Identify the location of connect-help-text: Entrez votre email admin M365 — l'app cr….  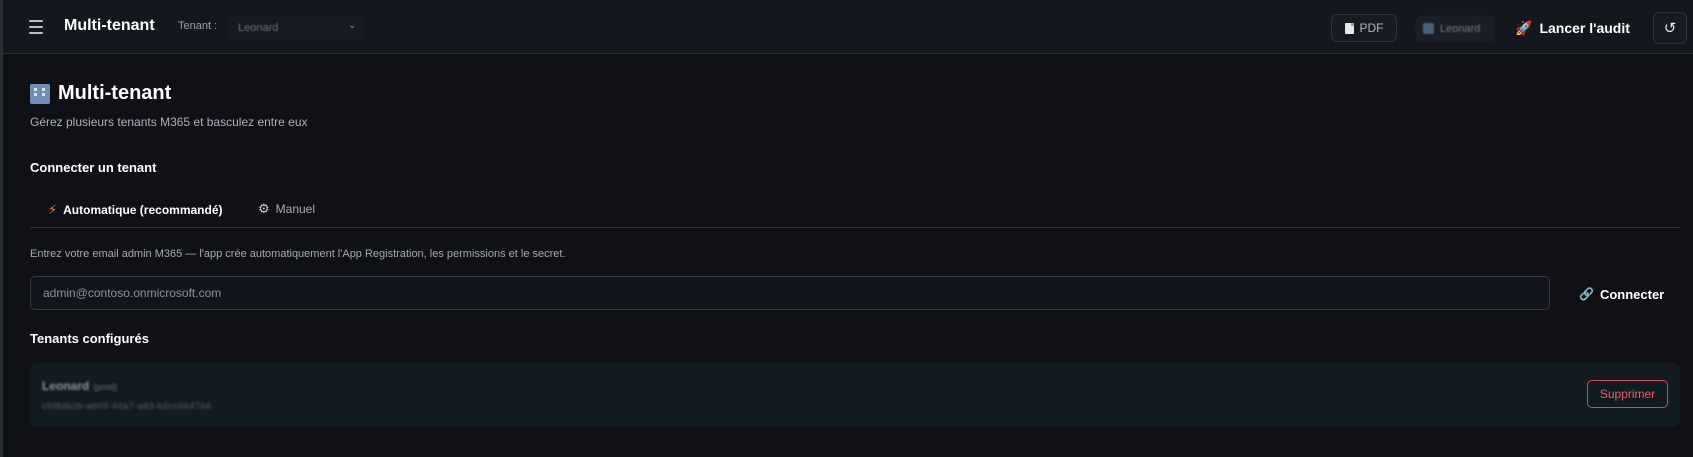
(298, 254).